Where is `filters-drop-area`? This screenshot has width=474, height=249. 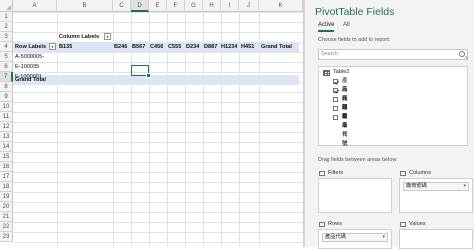
filters-drop-area is located at coordinates (355, 195).